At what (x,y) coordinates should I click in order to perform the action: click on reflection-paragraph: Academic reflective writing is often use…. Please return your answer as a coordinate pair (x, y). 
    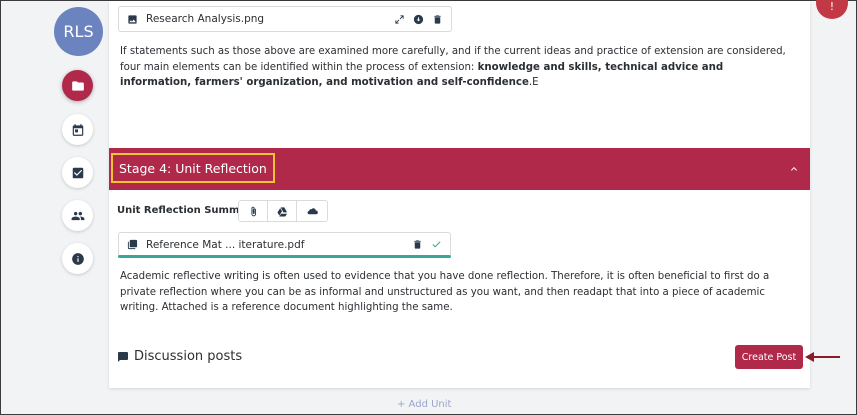
    Looking at the image, I should click on (445, 292).